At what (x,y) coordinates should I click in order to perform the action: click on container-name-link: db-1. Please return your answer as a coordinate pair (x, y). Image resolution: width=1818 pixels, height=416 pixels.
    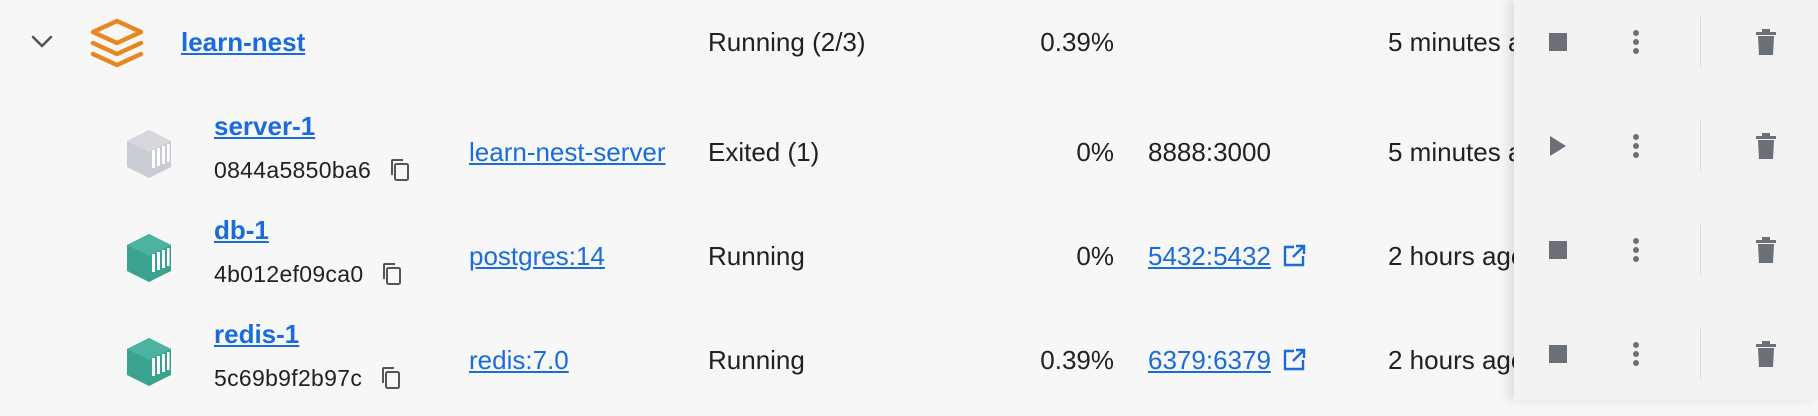
    Looking at the image, I should click on (241, 230).